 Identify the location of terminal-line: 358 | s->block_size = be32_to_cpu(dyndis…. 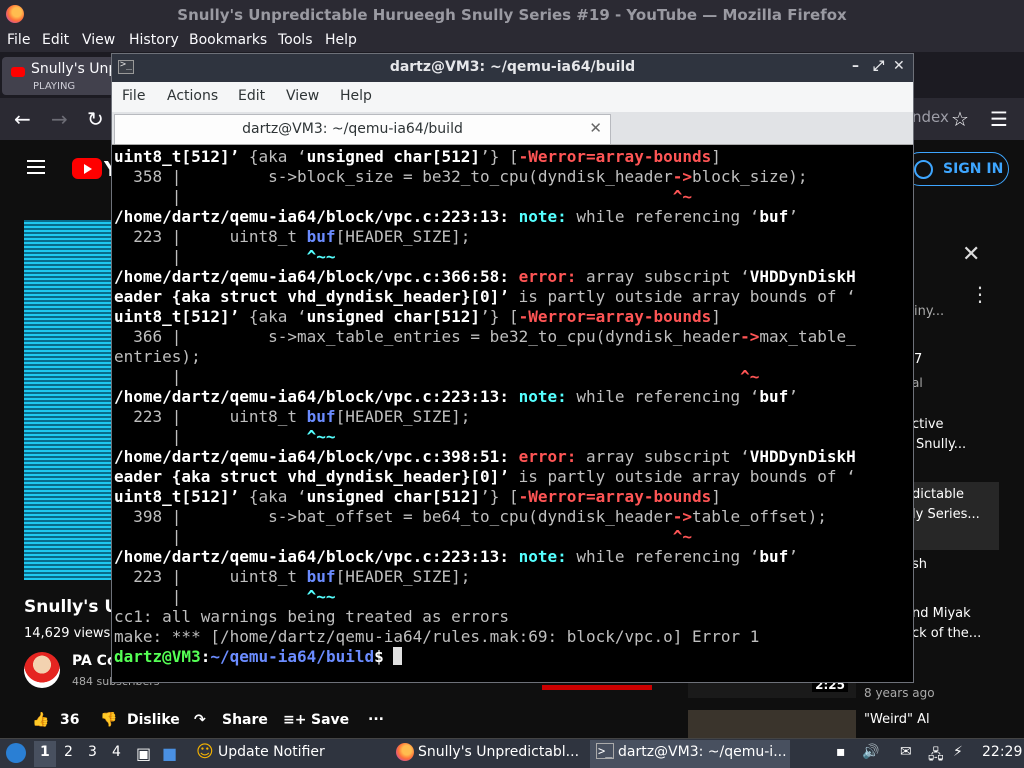
(461, 176).